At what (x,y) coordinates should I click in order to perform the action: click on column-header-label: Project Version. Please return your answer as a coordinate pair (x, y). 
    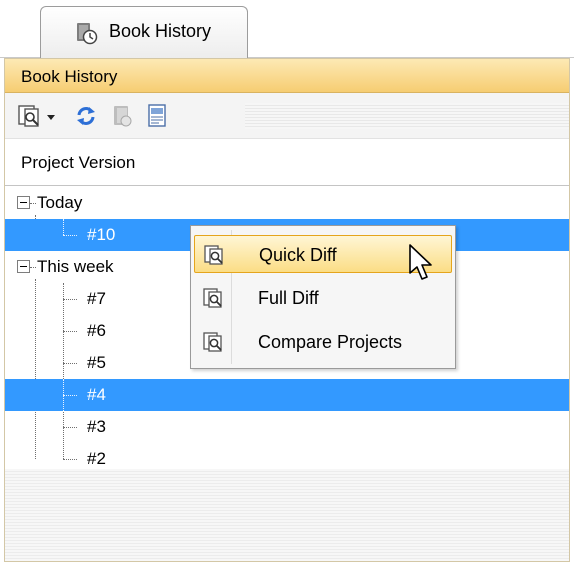
    Looking at the image, I should click on (78, 162).